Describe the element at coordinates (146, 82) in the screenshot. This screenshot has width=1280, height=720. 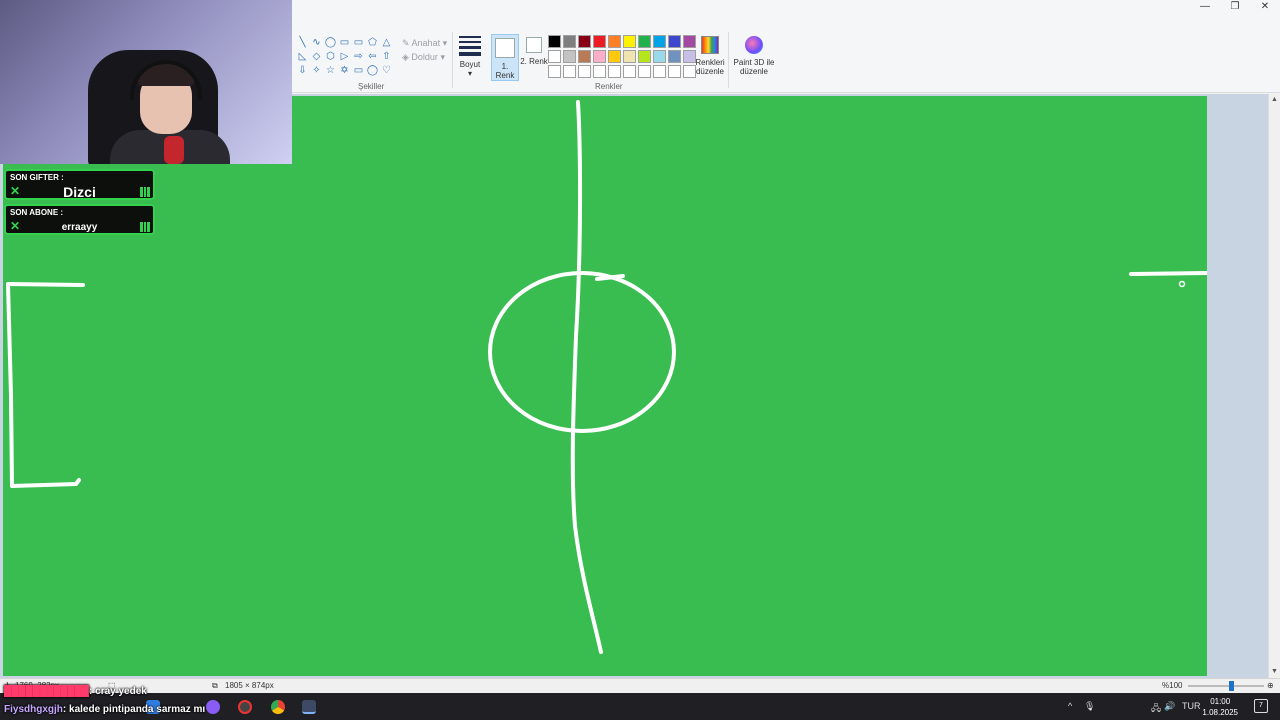
I see `webcam-overlay` at that location.